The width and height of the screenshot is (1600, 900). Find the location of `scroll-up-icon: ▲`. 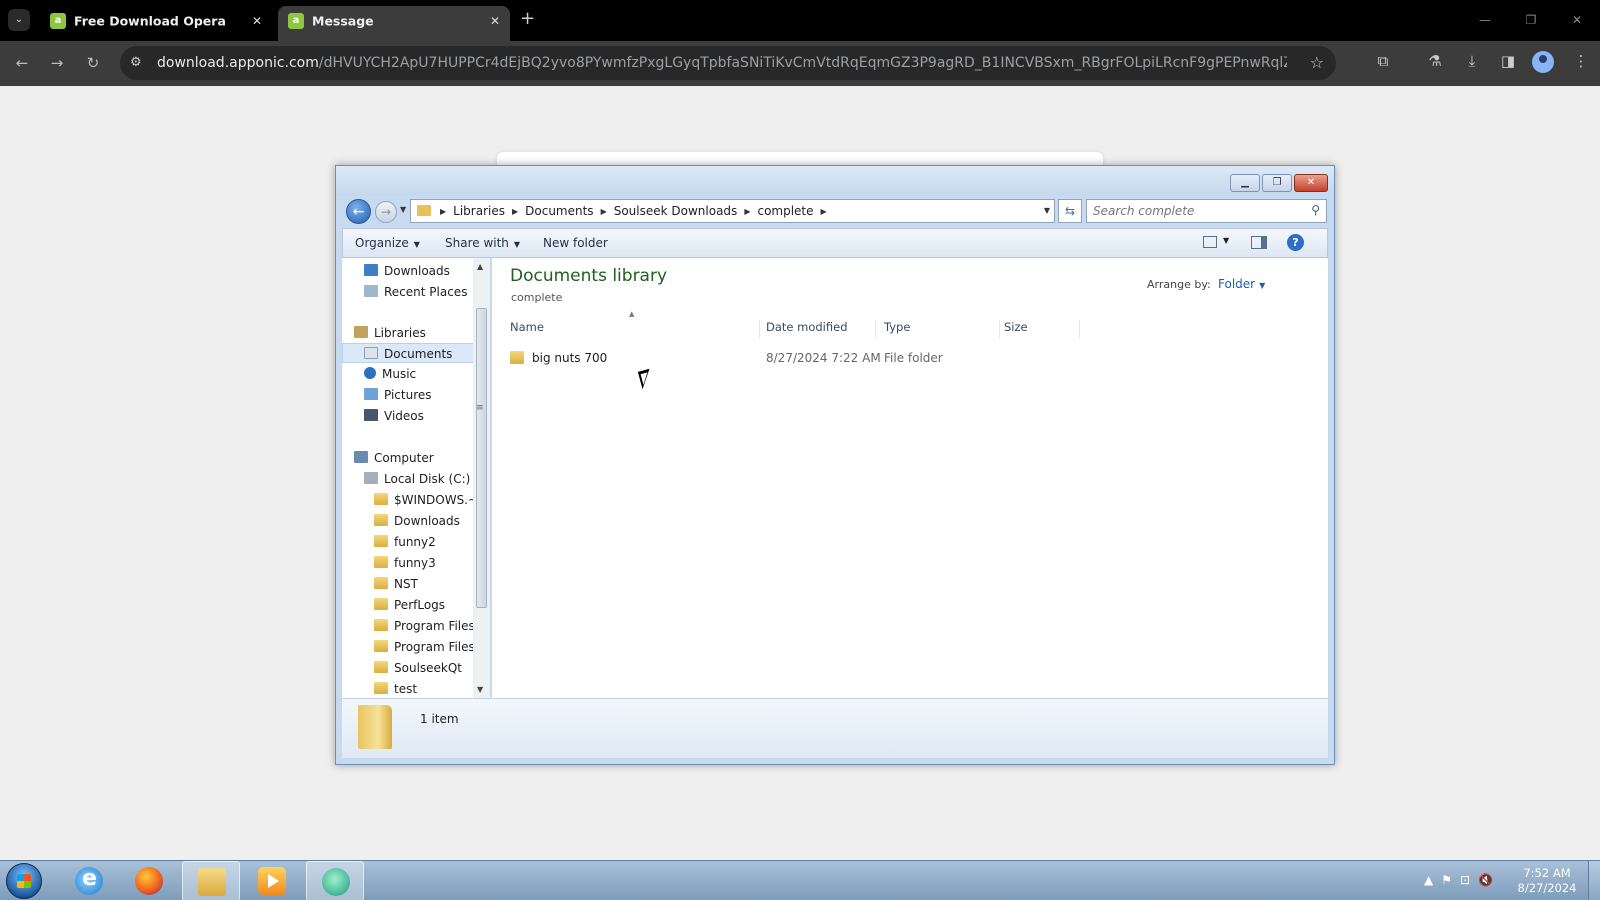

scroll-up-icon: ▲ is located at coordinates (480, 266).